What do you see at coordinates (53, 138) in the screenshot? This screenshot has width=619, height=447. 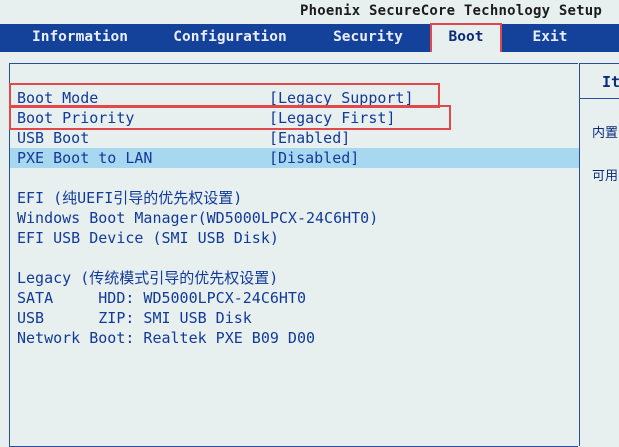 I see `setting-label: USB Boot` at bounding box center [53, 138].